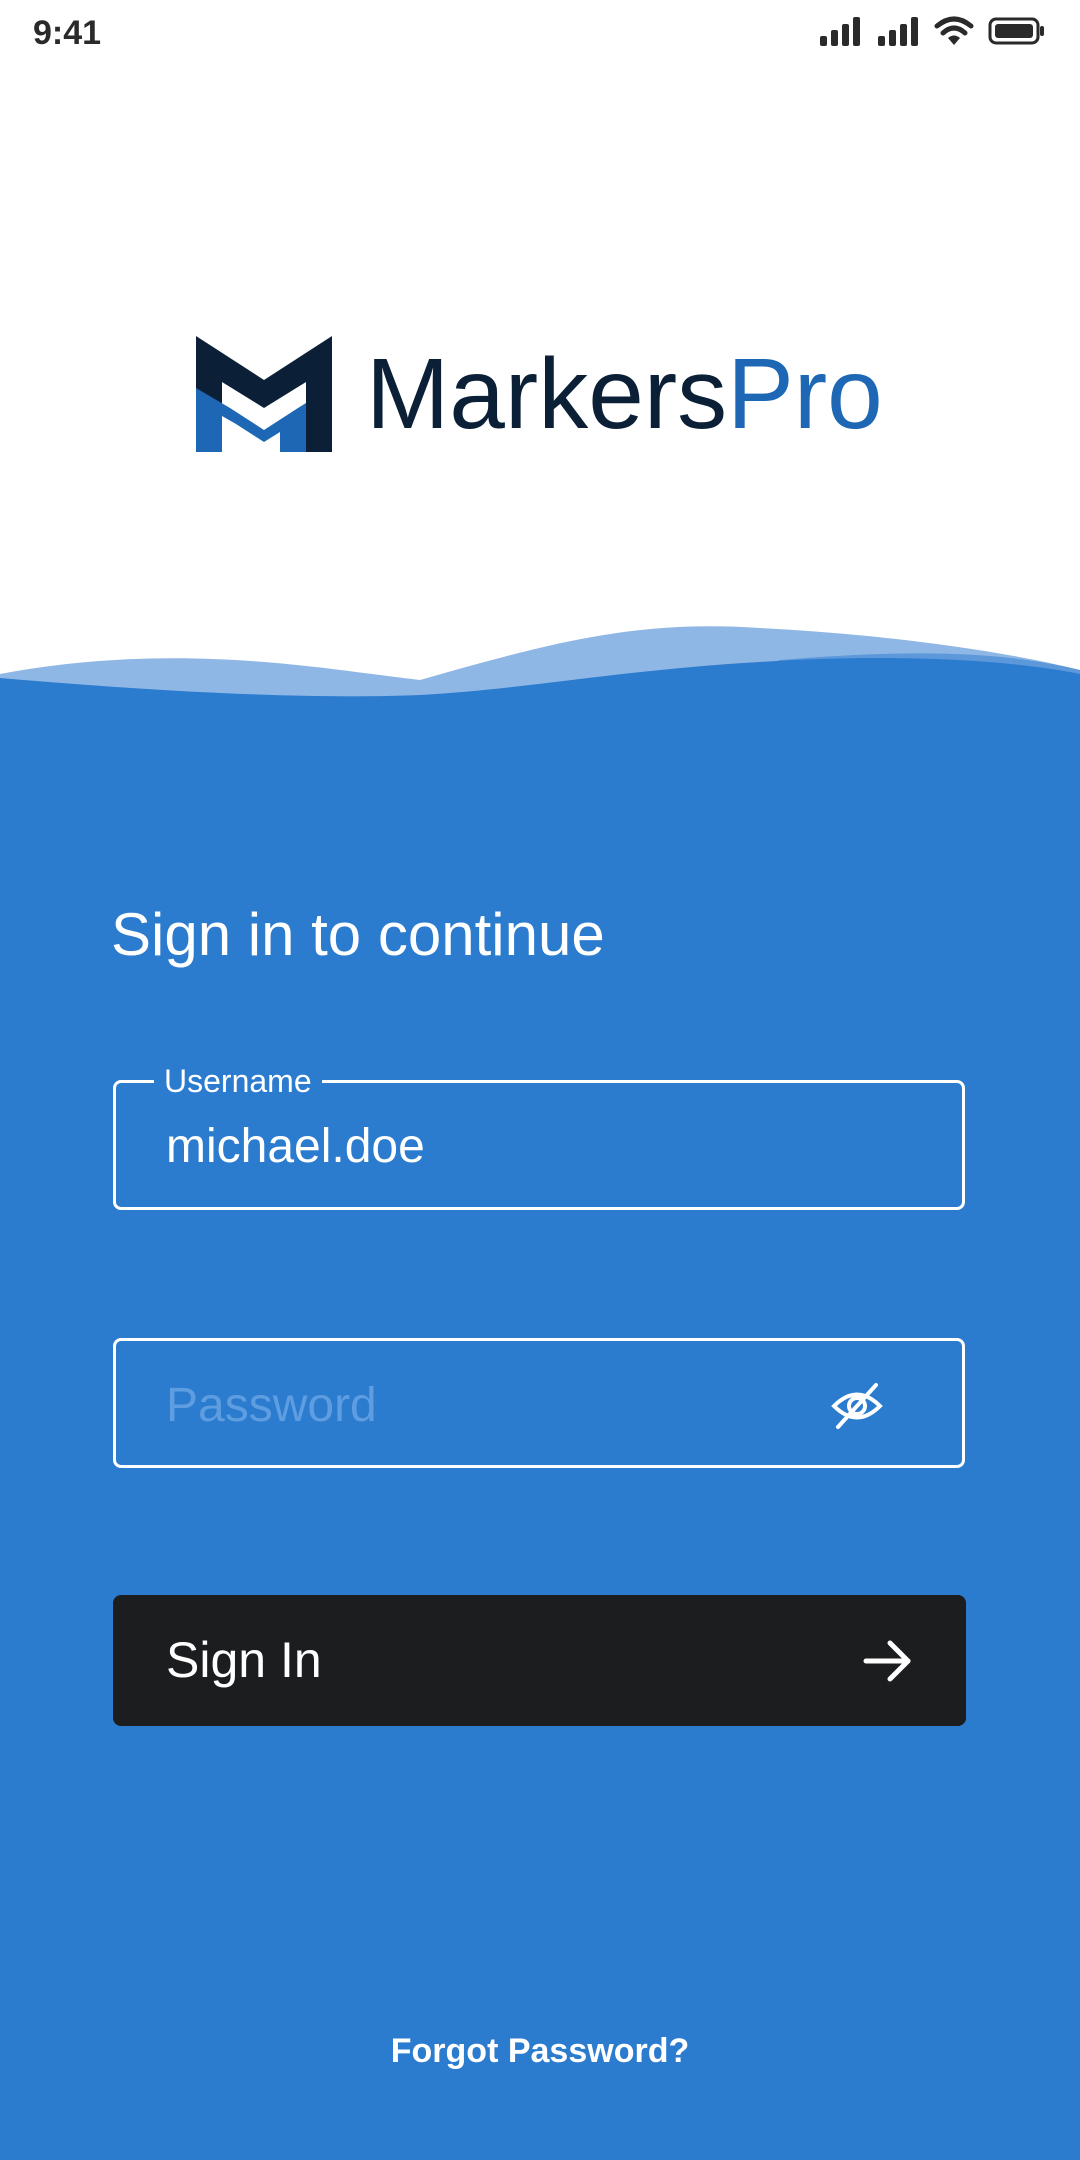 This screenshot has width=1080, height=2160. Describe the element at coordinates (540, 2051) in the screenshot. I see `forgot-password-link: Forgot Password?` at that location.